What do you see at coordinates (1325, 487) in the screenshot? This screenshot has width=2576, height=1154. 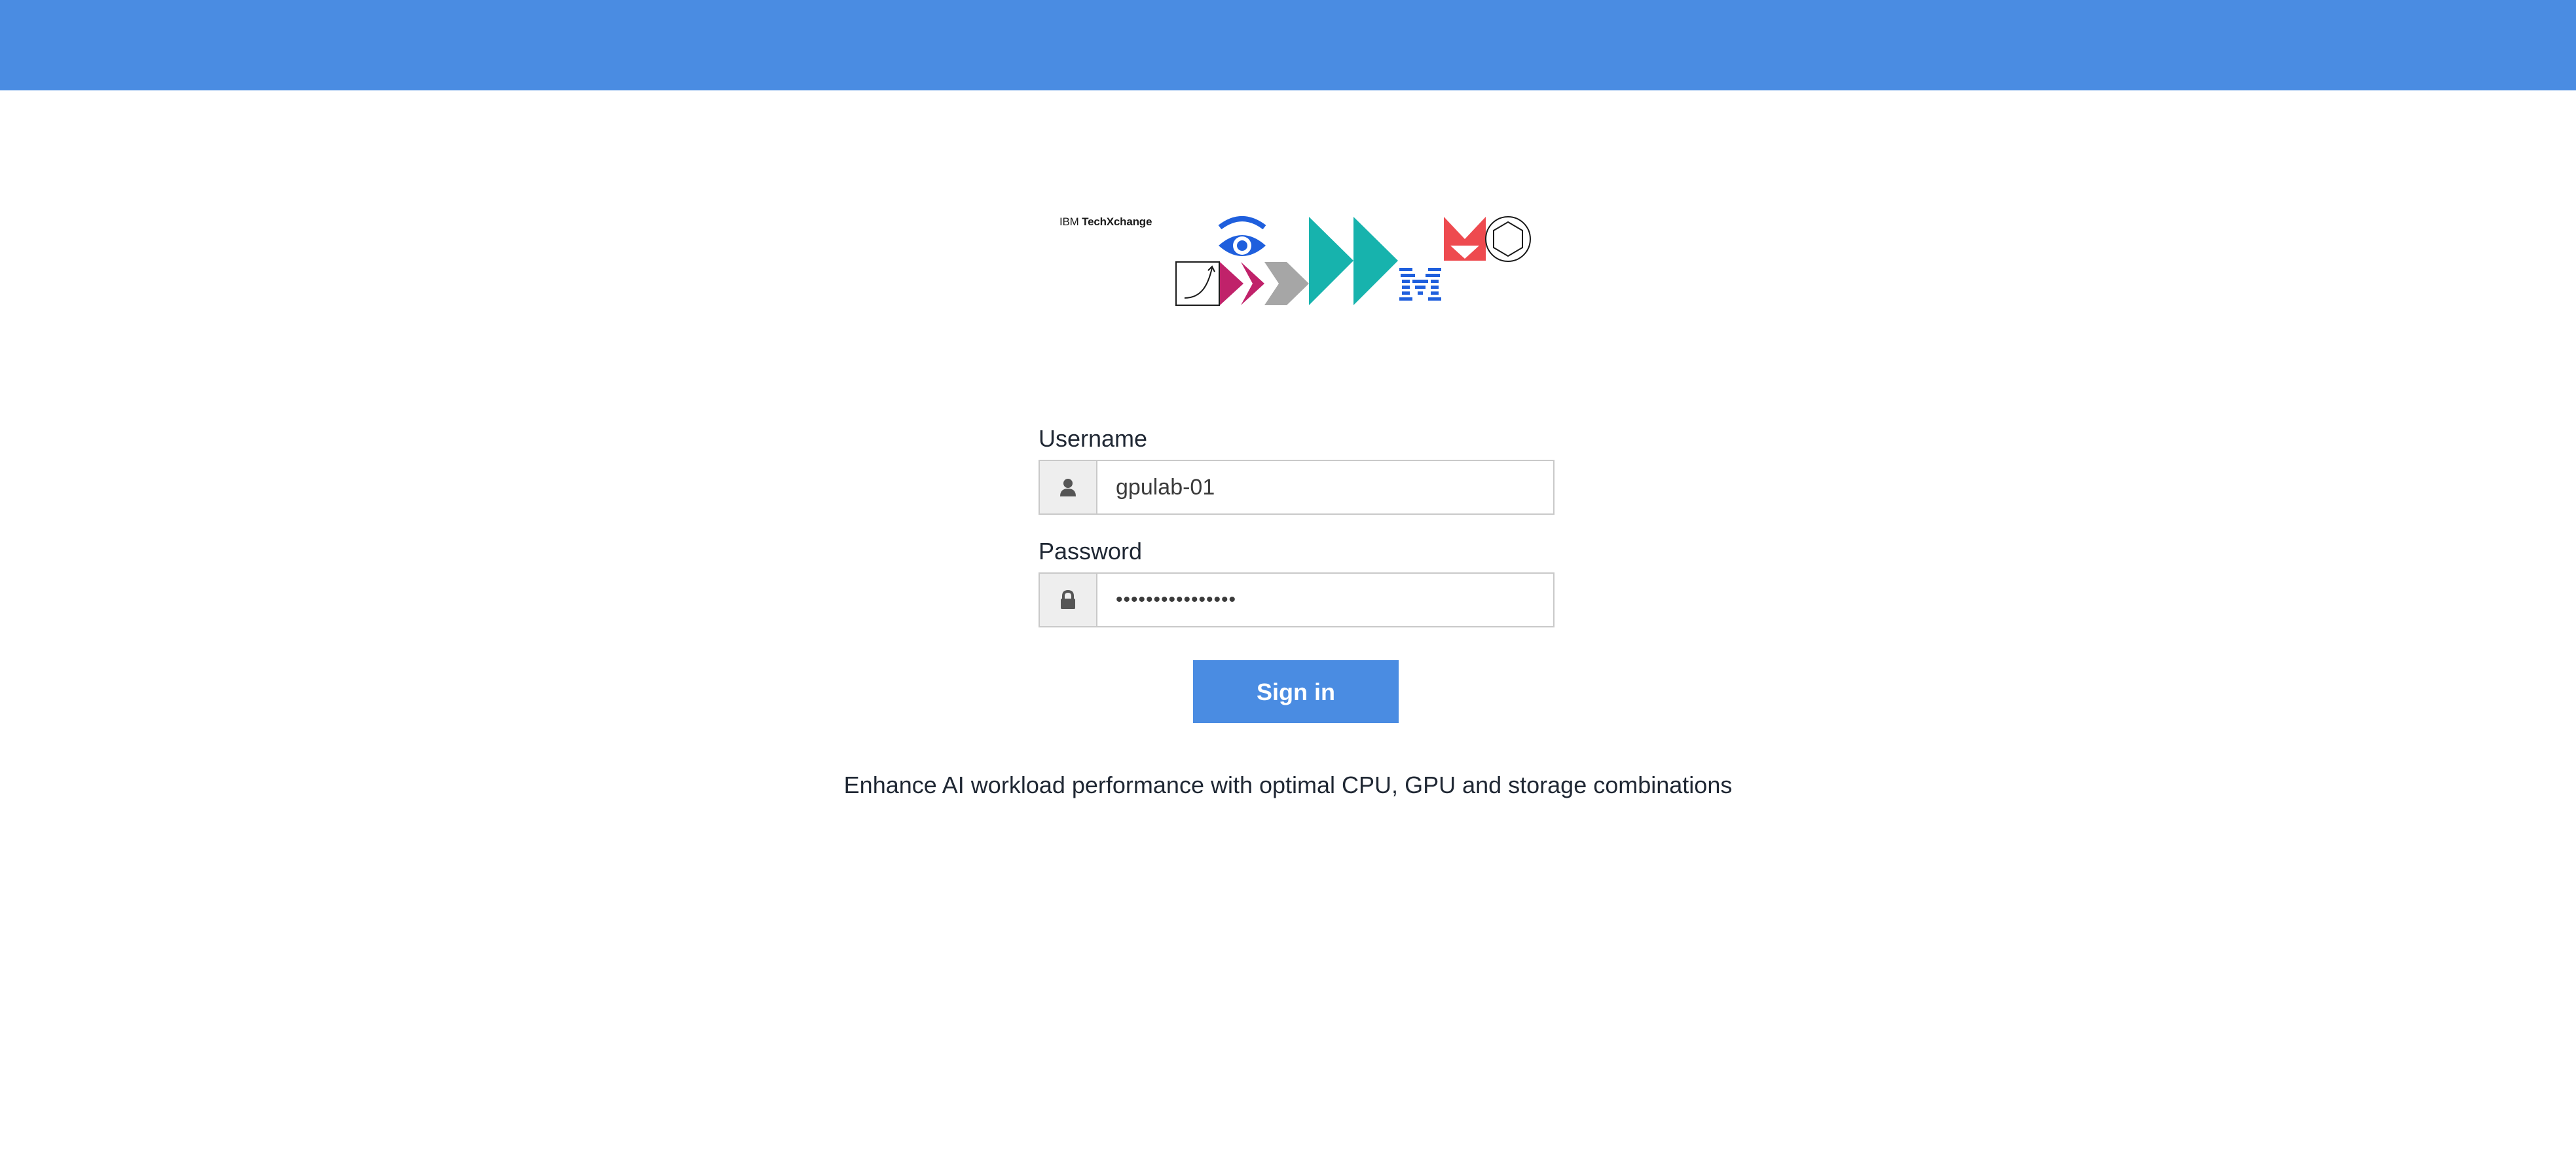 I see `username-input: gpulab-01` at bounding box center [1325, 487].